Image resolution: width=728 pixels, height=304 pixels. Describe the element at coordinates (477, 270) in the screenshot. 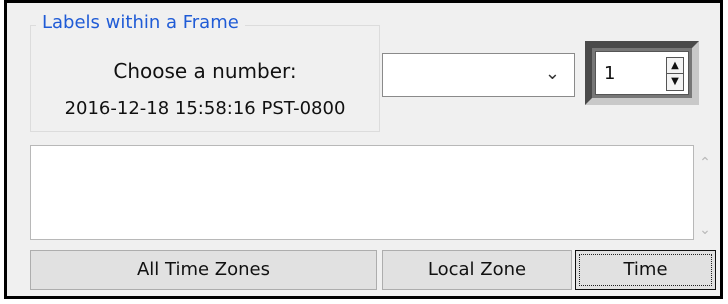

I see `local-zone-button: Local Zone` at that location.